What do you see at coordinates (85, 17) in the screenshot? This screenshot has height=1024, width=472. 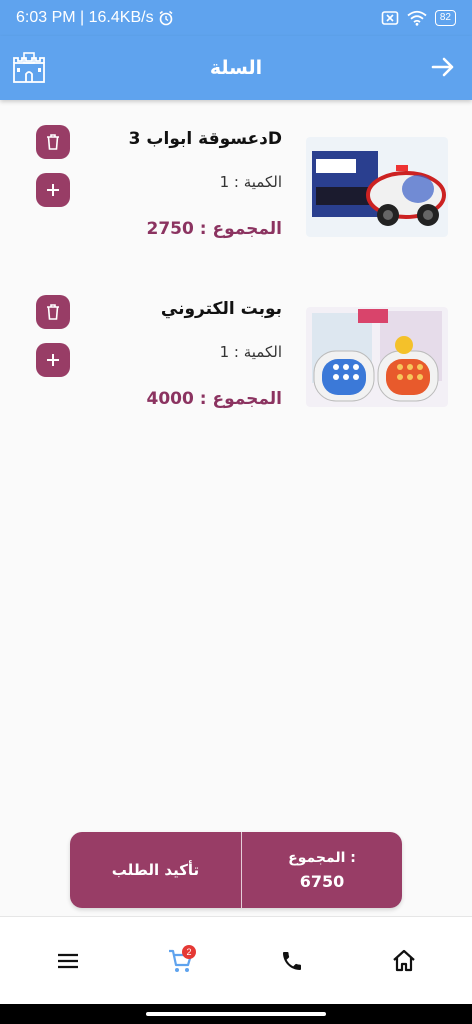 I see `status-time-text: 6:03 PM | 16.4KB/s` at bounding box center [85, 17].